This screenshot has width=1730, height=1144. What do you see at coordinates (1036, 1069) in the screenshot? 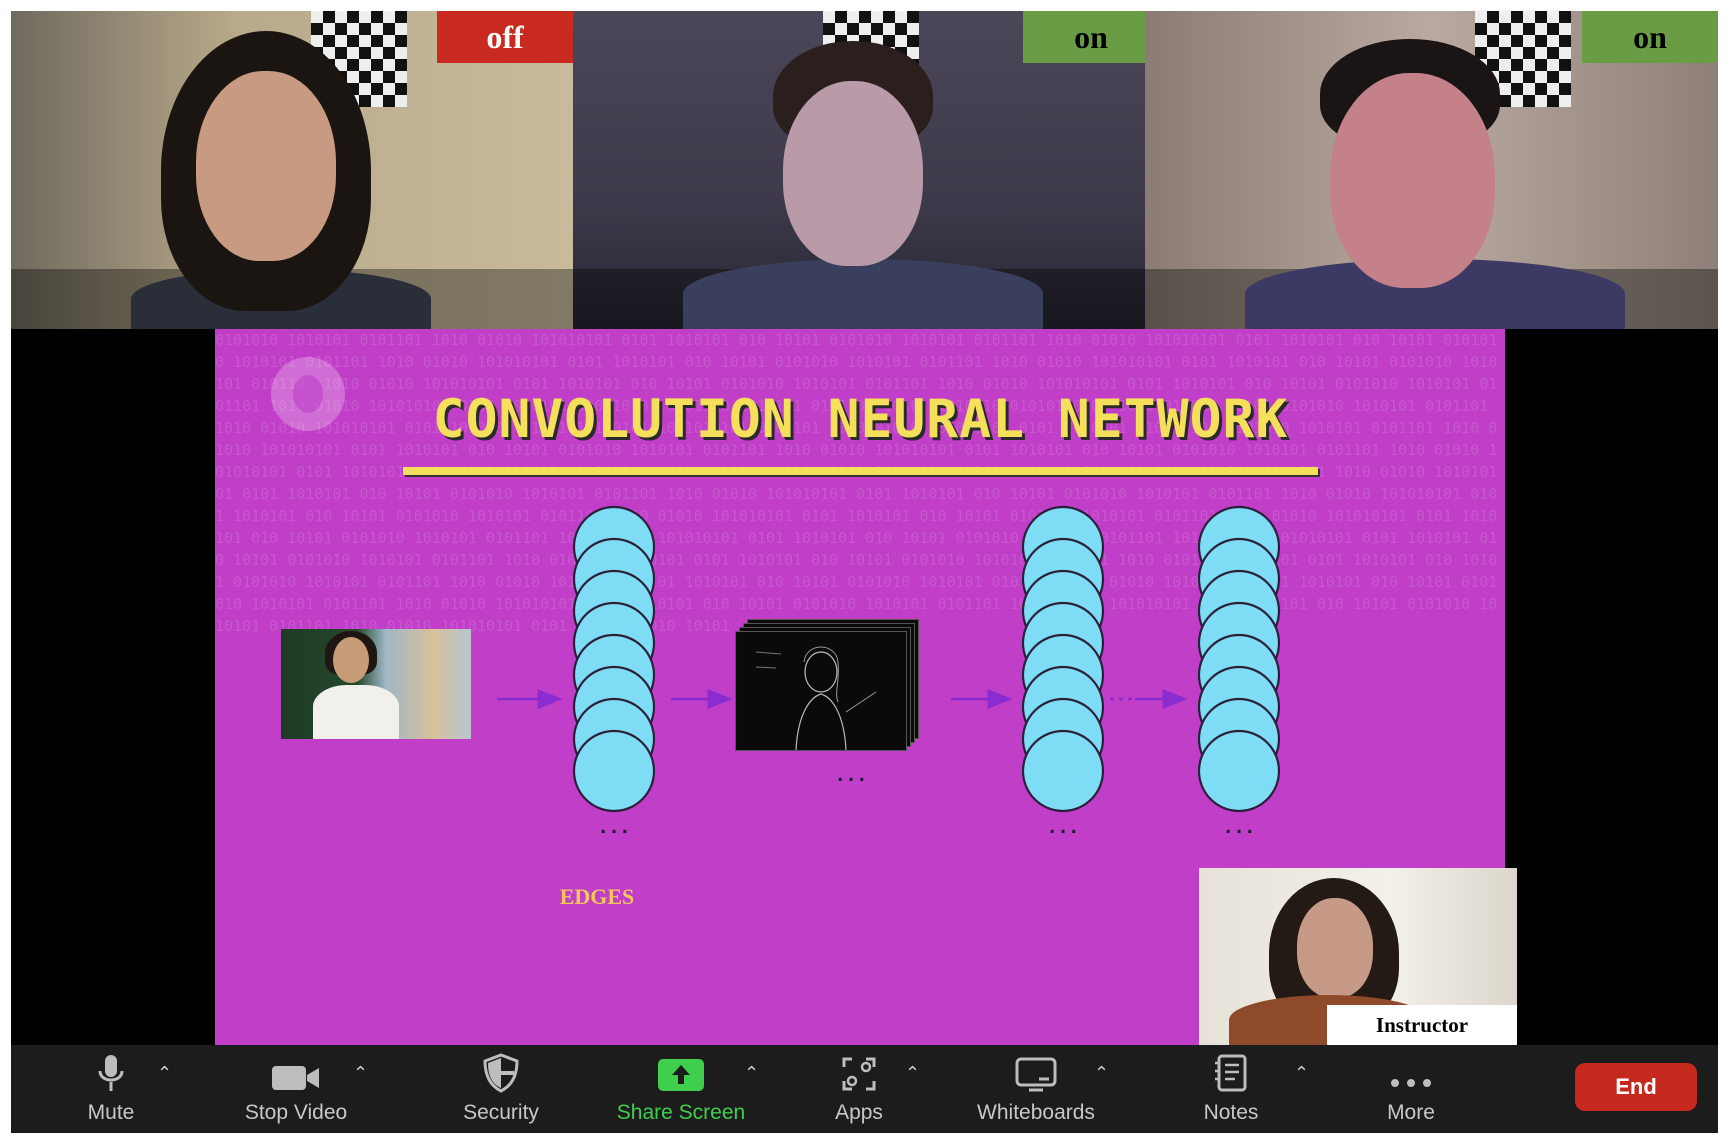
I see `whiteboard-icon` at bounding box center [1036, 1069].